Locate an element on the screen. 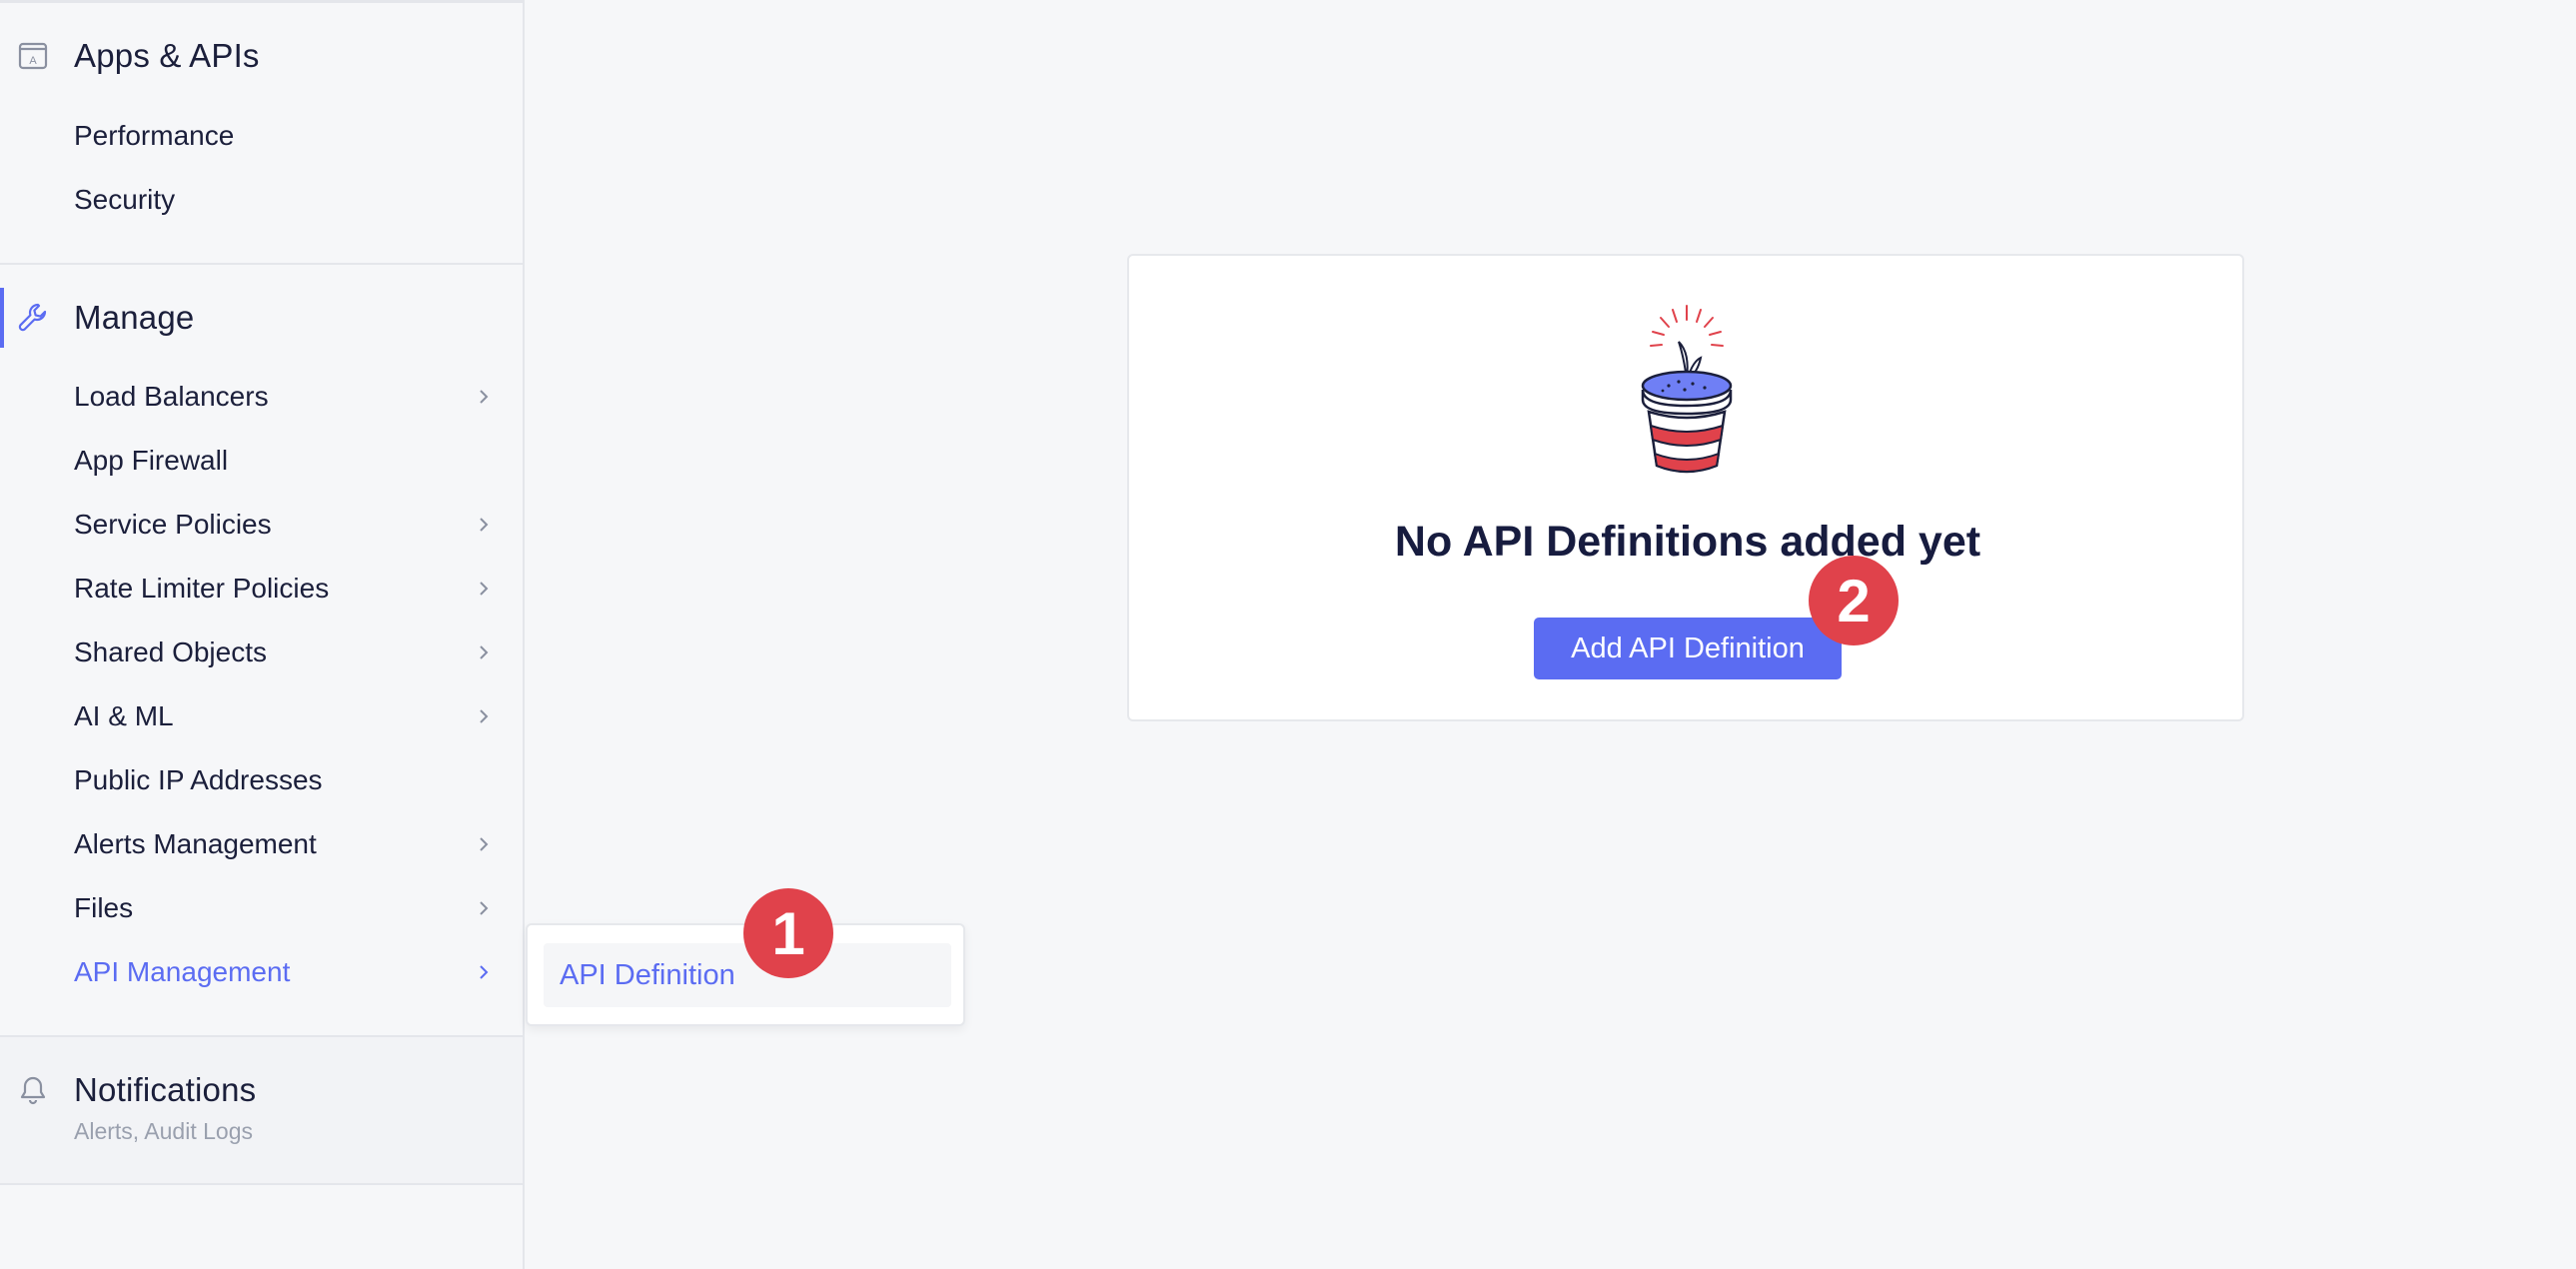 This screenshot has width=2576, height=1269. sidebar-item-label: Files is located at coordinates (104, 907).